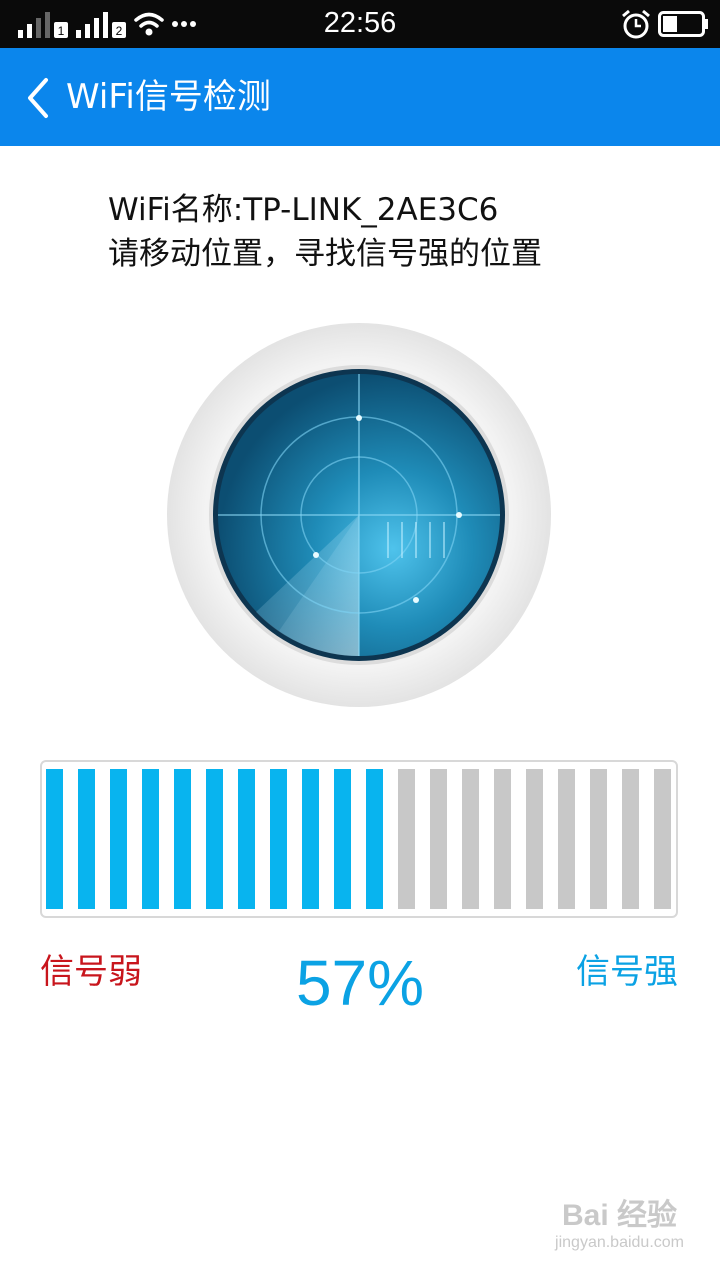  What do you see at coordinates (303, 210) in the screenshot?
I see `wifi-name: WiFi名称:TP-LINK_2AE3C6` at bounding box center [303, 210].